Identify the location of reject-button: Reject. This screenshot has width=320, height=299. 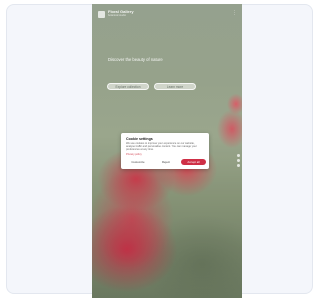
(166, 162).